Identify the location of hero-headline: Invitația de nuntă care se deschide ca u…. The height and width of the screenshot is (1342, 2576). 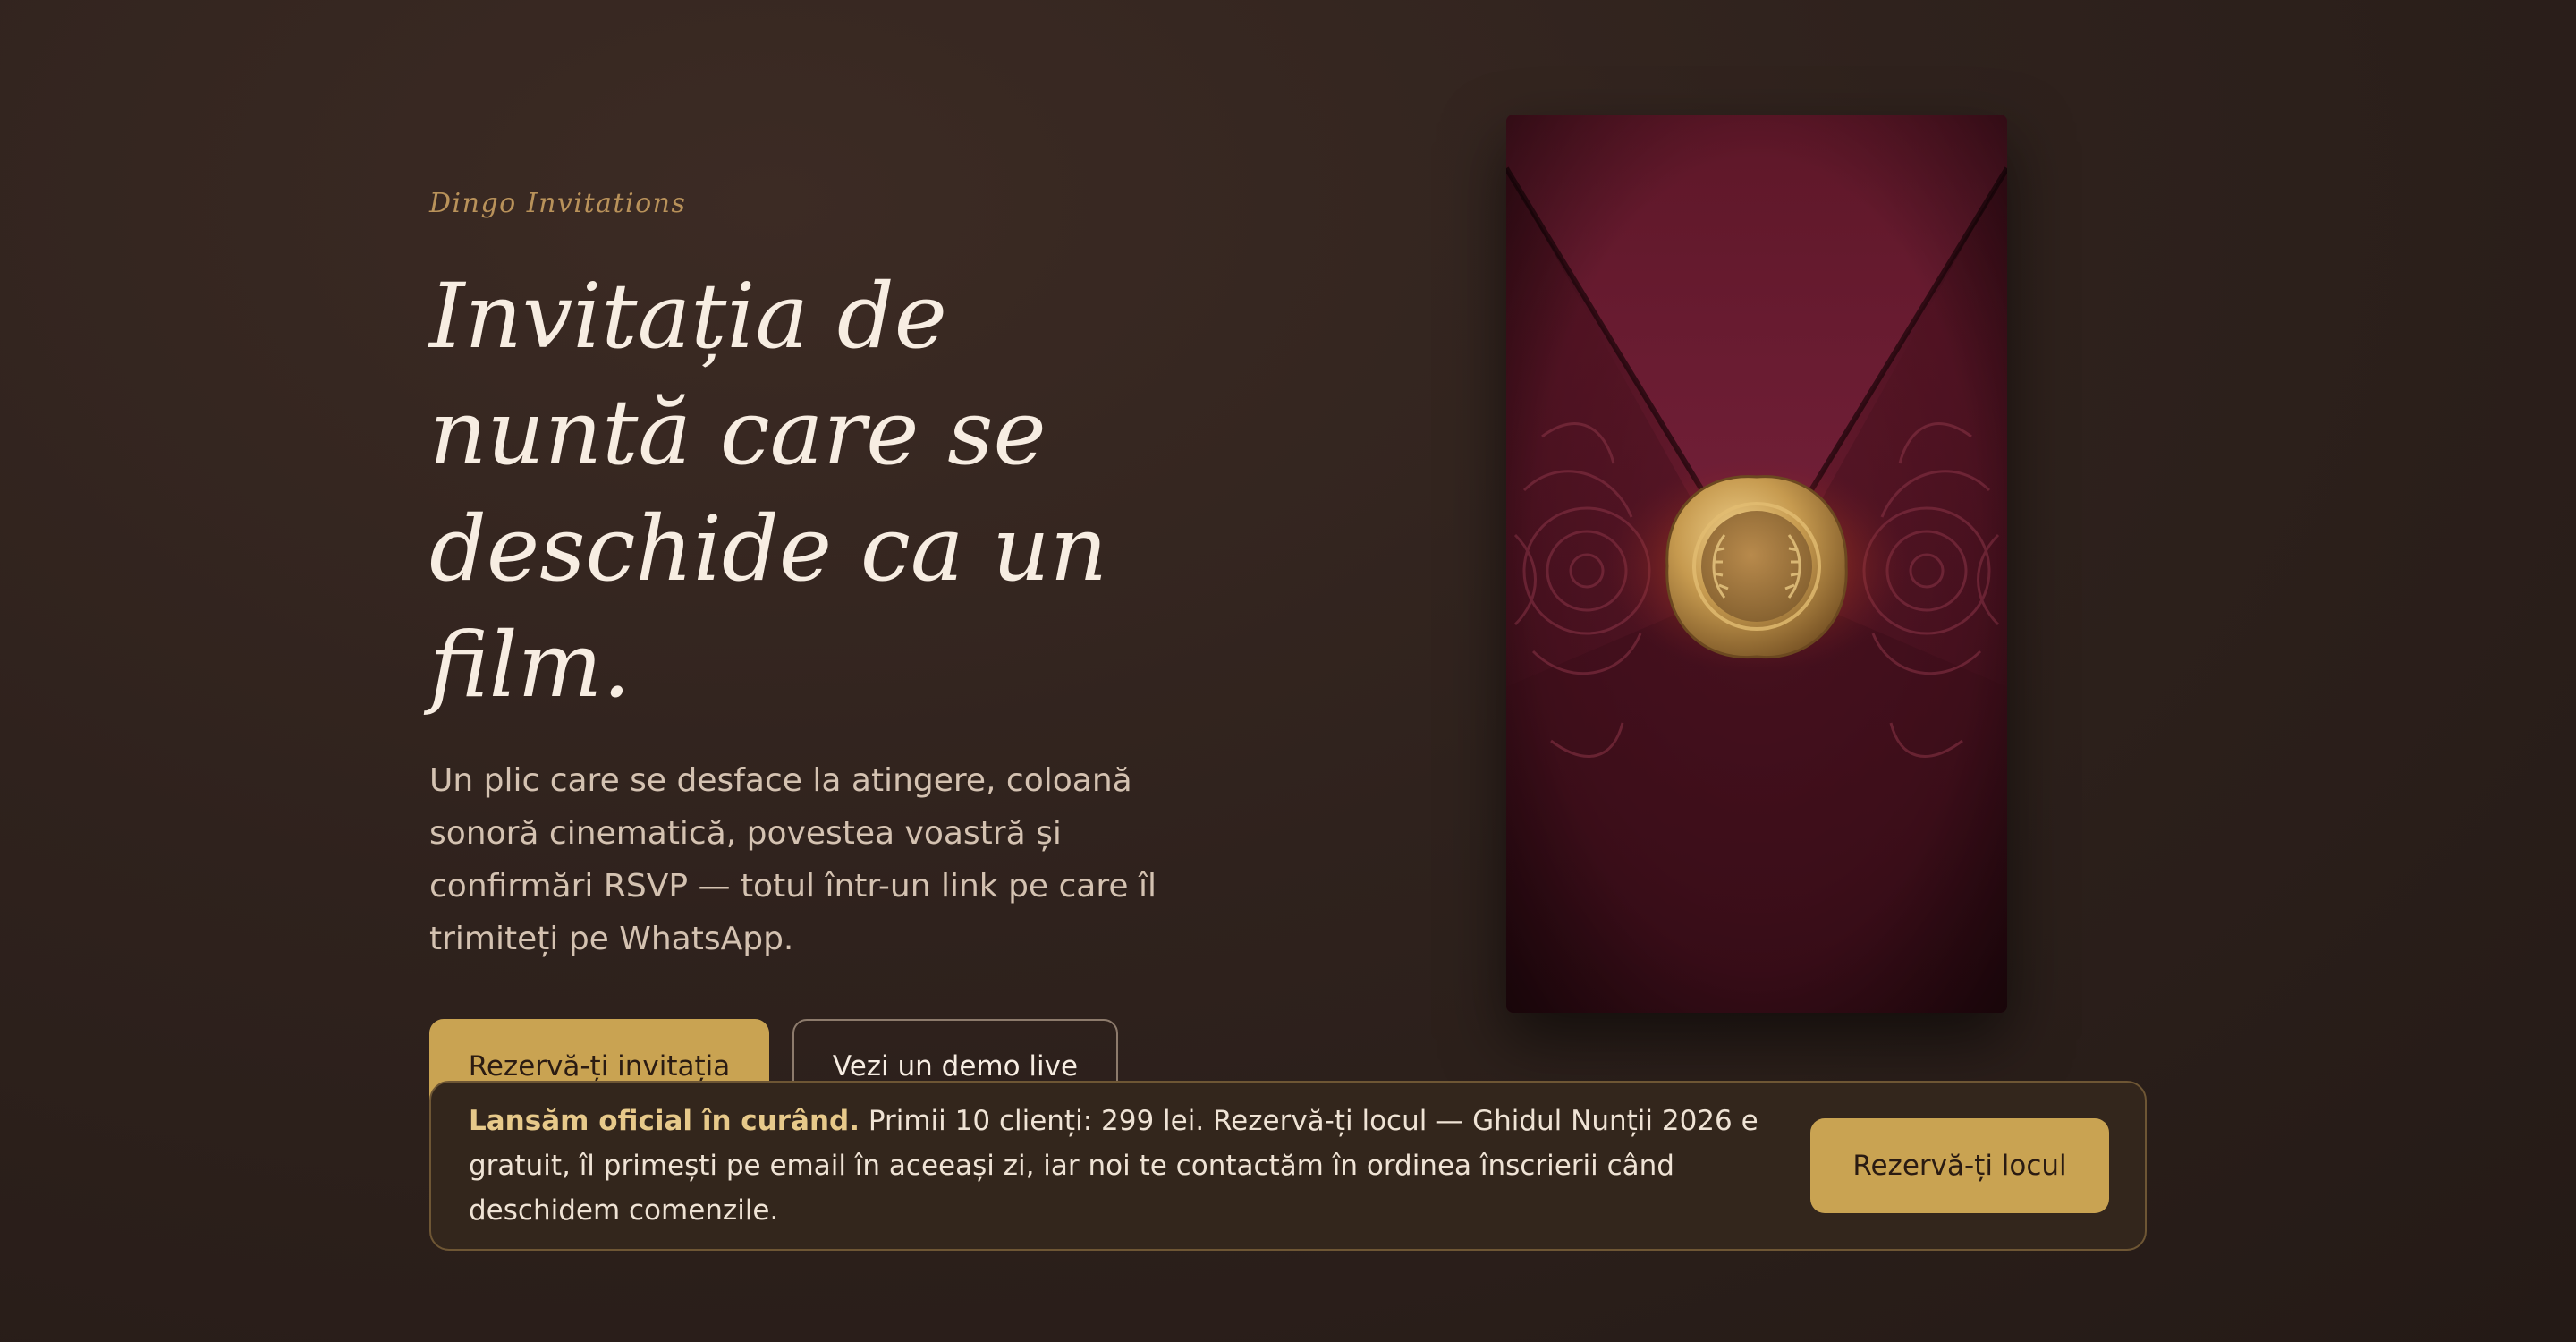
(768, 491).